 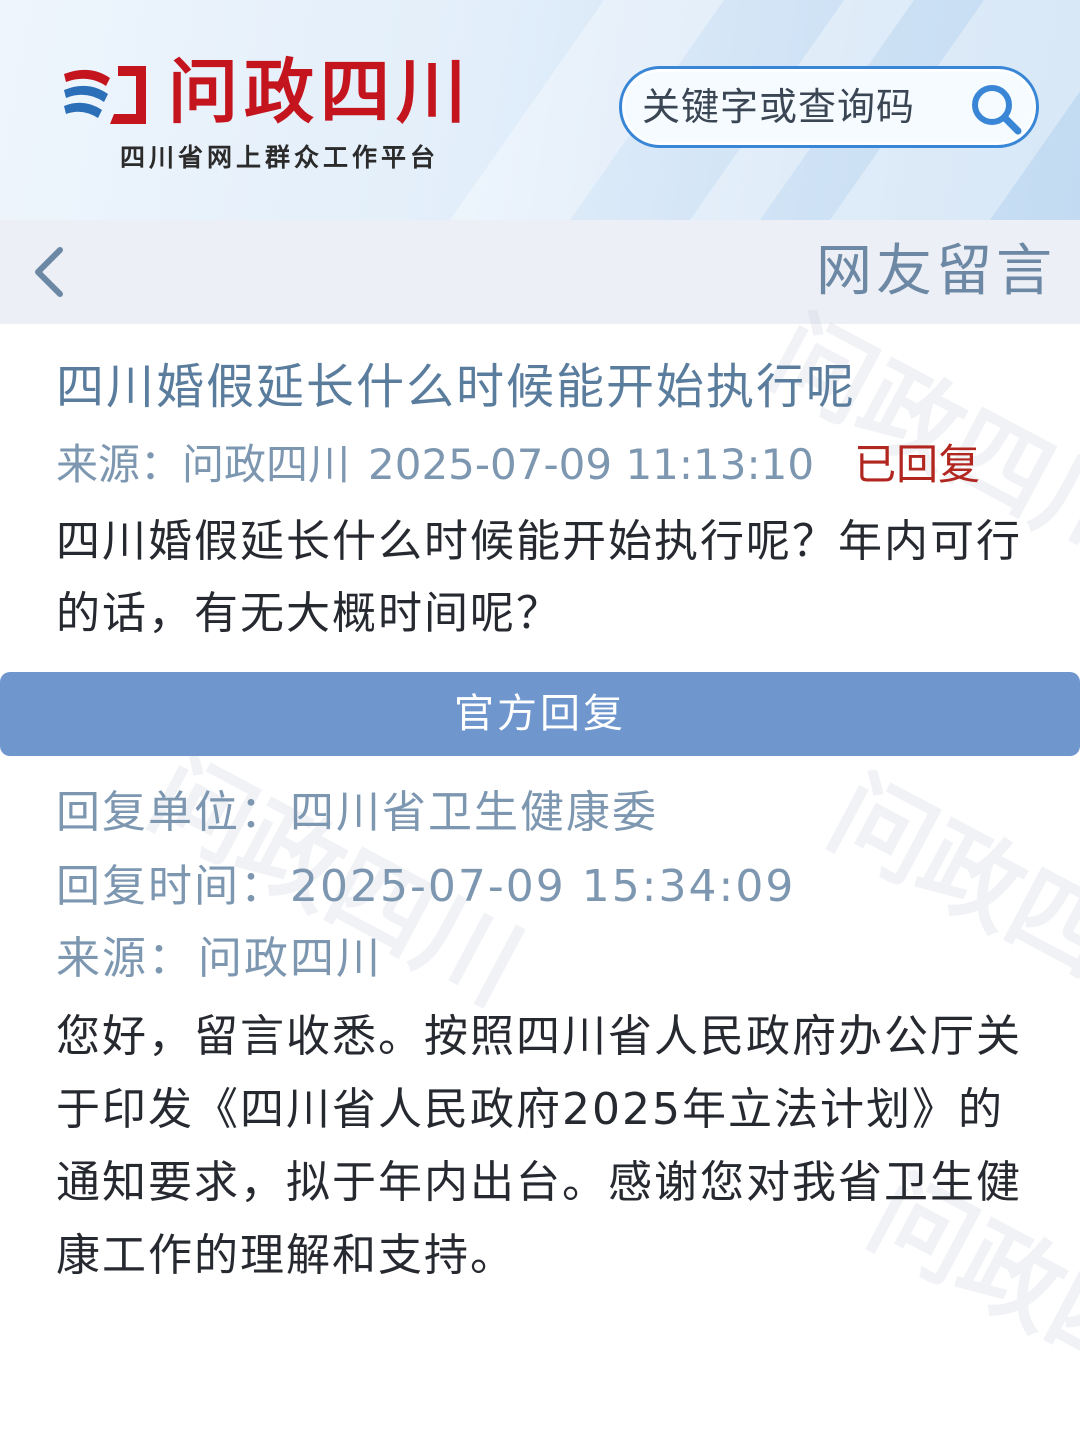 What do you see at coordinates (779, 107) in the screenshot?
I see `search-placeholder: 关键字或查询码` at bounding box center [779, 107].